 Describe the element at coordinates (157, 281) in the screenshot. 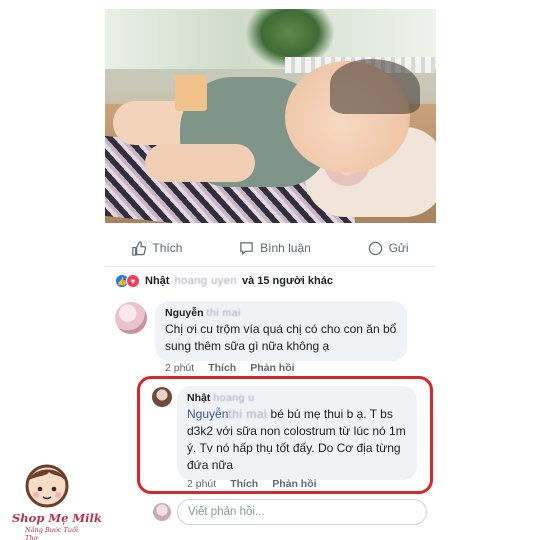

I see `reactor-name: Nhật` at that location.